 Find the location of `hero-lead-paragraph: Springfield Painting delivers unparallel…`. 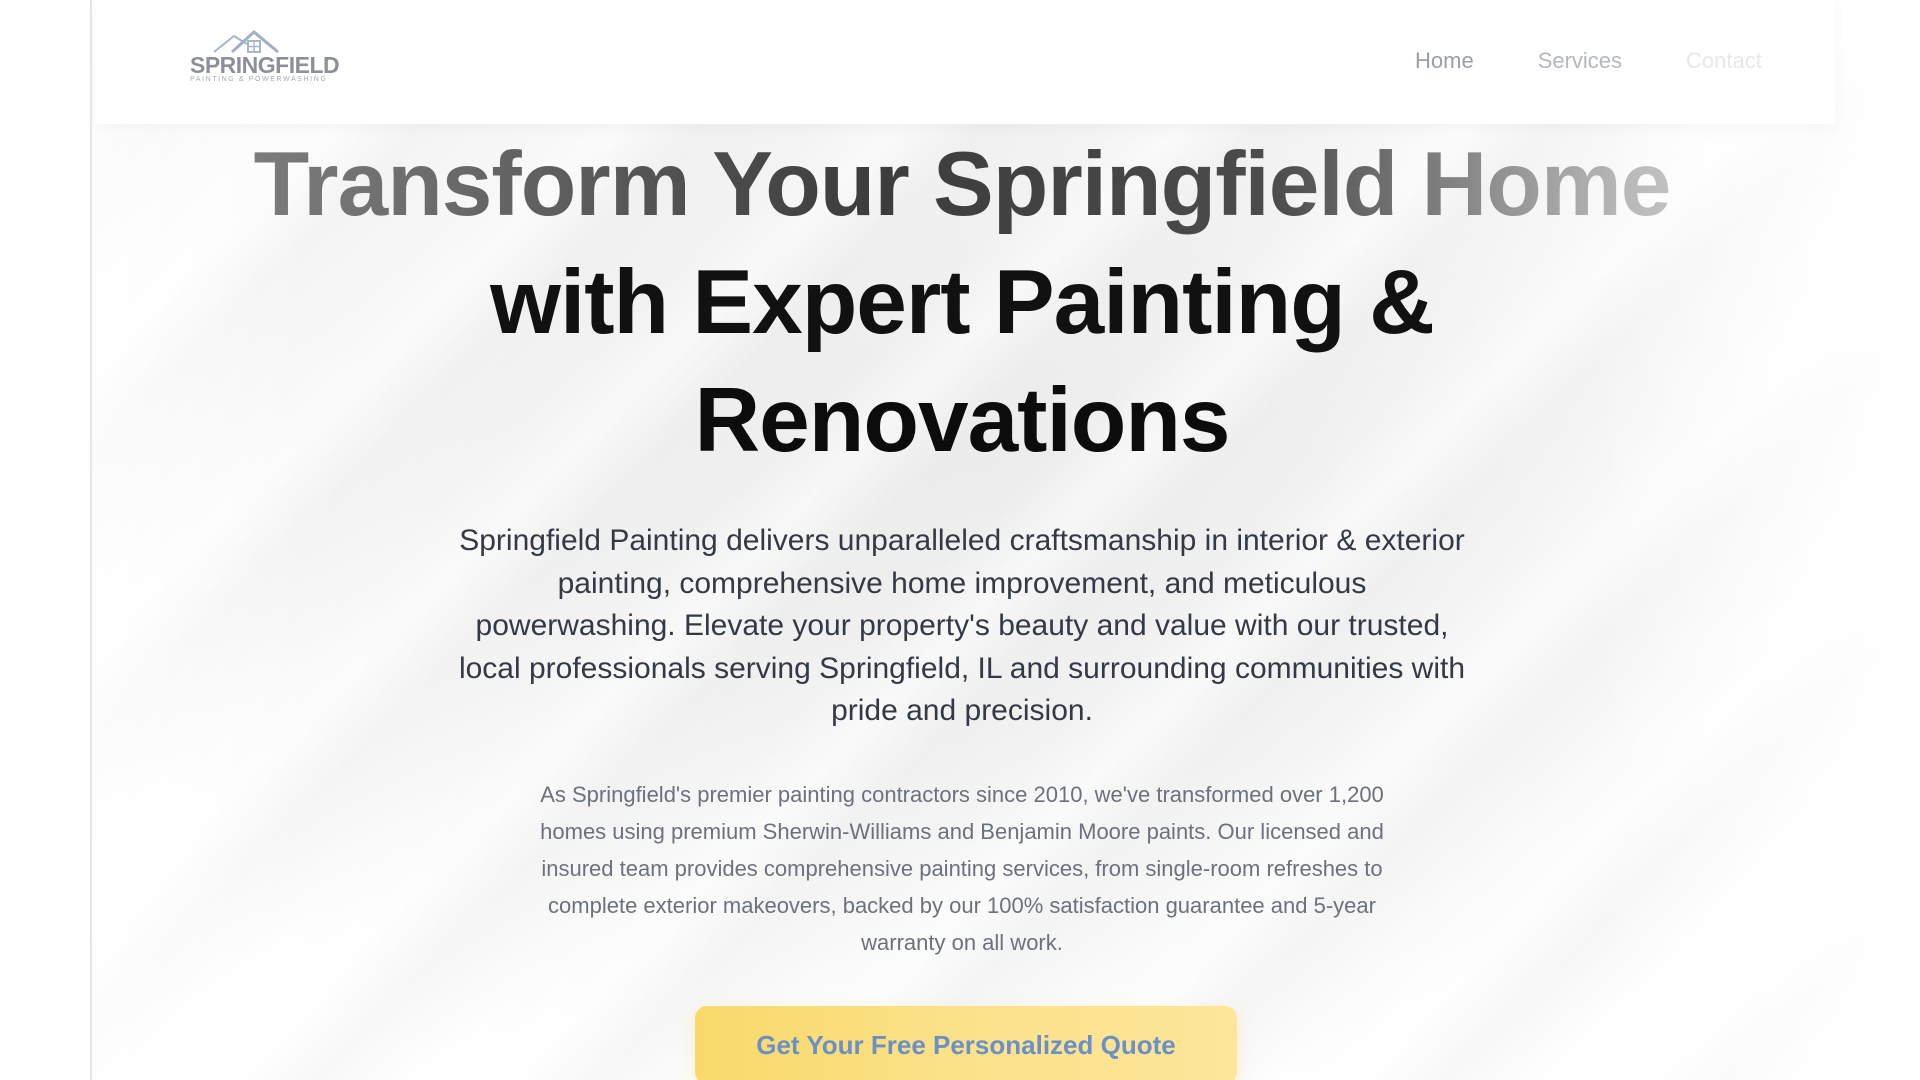

hero-lead-paragraph: Springfield Painting delivers unparallel… is located at coordinates (962, 625).